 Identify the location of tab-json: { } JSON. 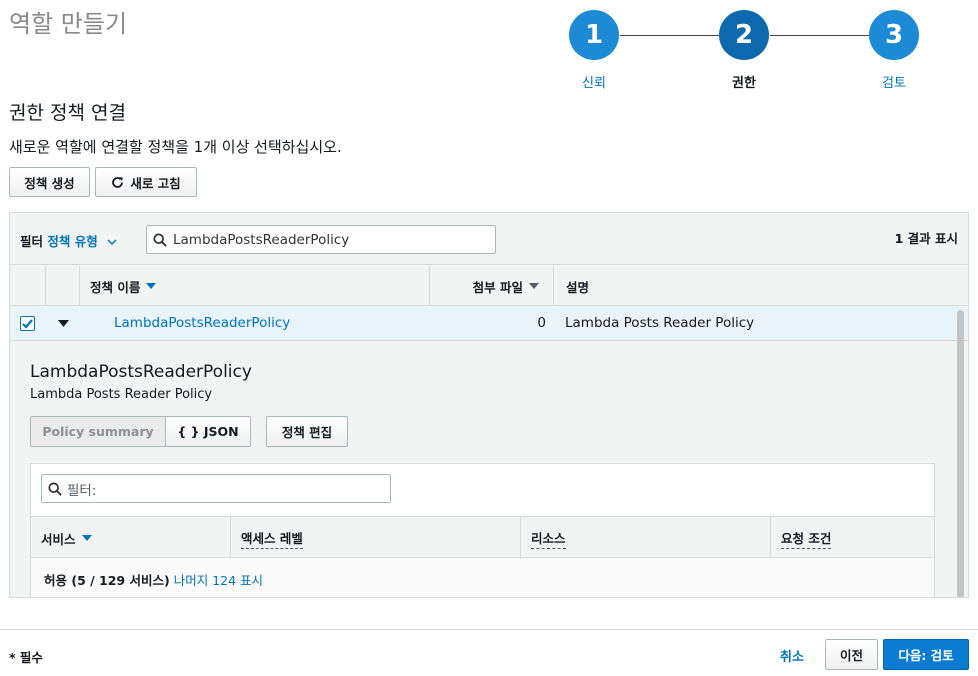
(208, 431).